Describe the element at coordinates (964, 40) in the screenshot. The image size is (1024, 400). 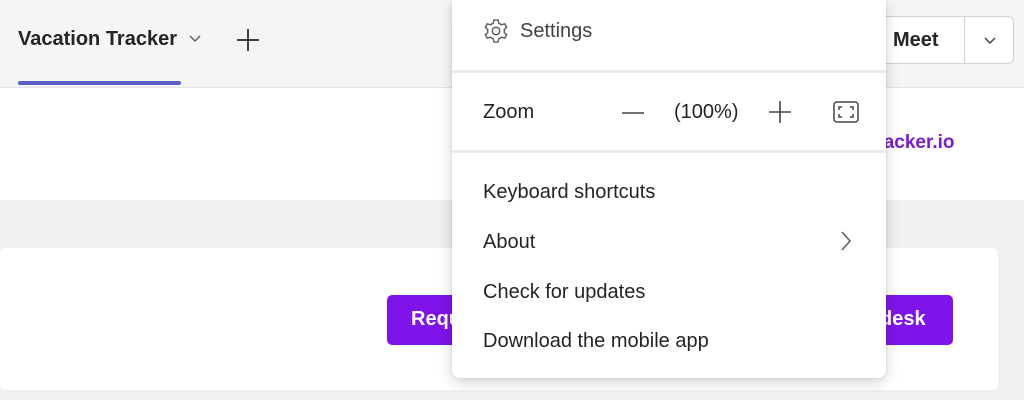
I see `divider` at that location.